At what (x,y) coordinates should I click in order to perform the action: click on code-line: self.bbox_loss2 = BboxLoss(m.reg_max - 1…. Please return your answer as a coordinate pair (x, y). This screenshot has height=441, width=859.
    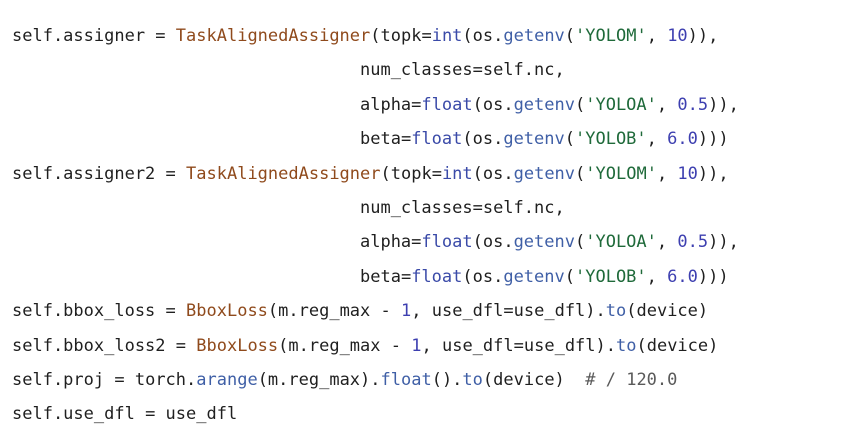
    Looking at the image, I should click on (435, 346).